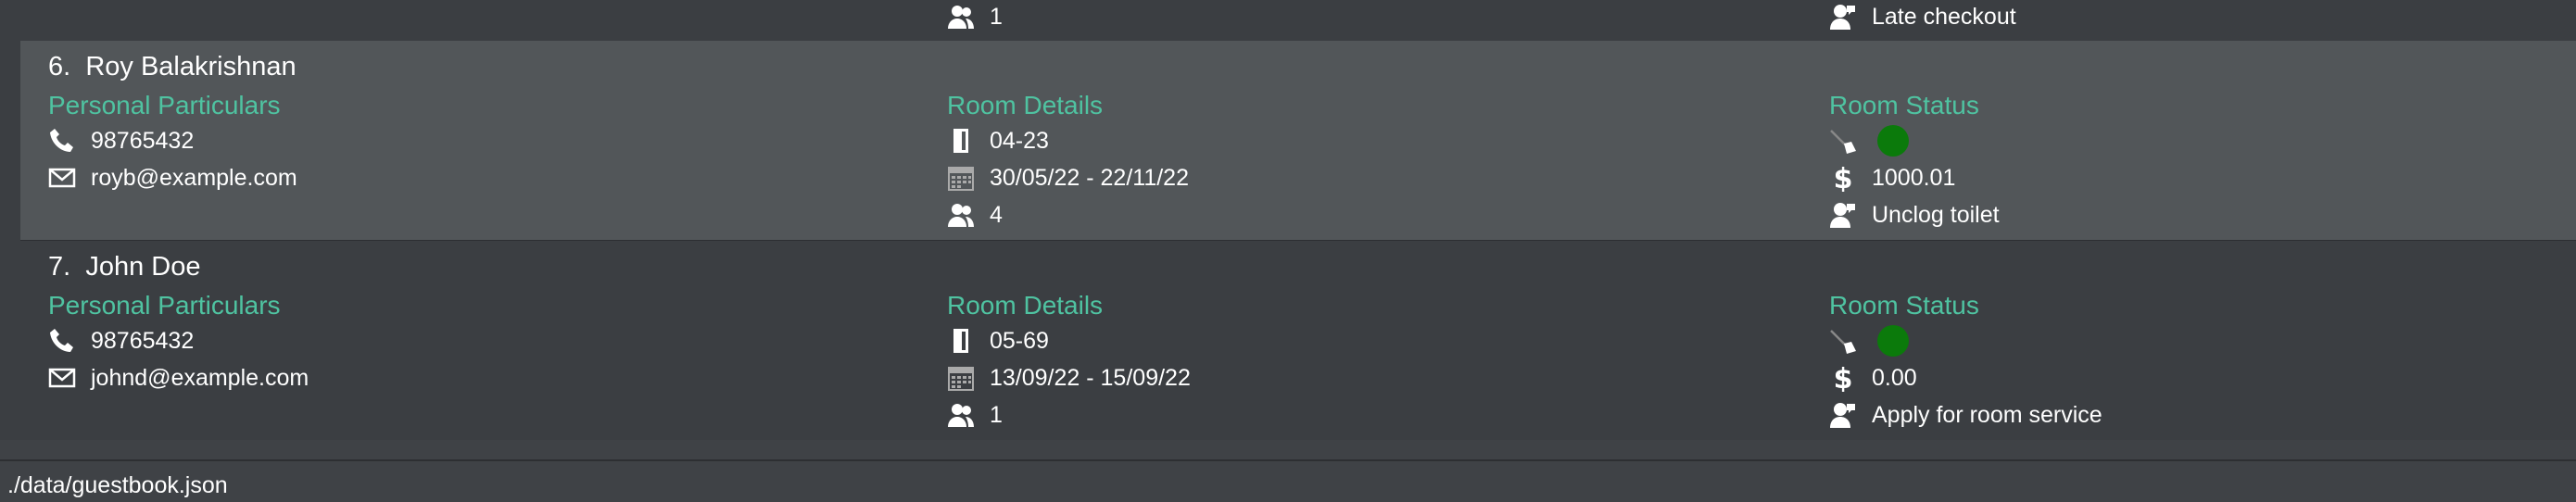 The height and width of the screenshot is (502, 2576). I want to click on date-range: 30/05/22 - 22/11/22, so click(1089, 177).